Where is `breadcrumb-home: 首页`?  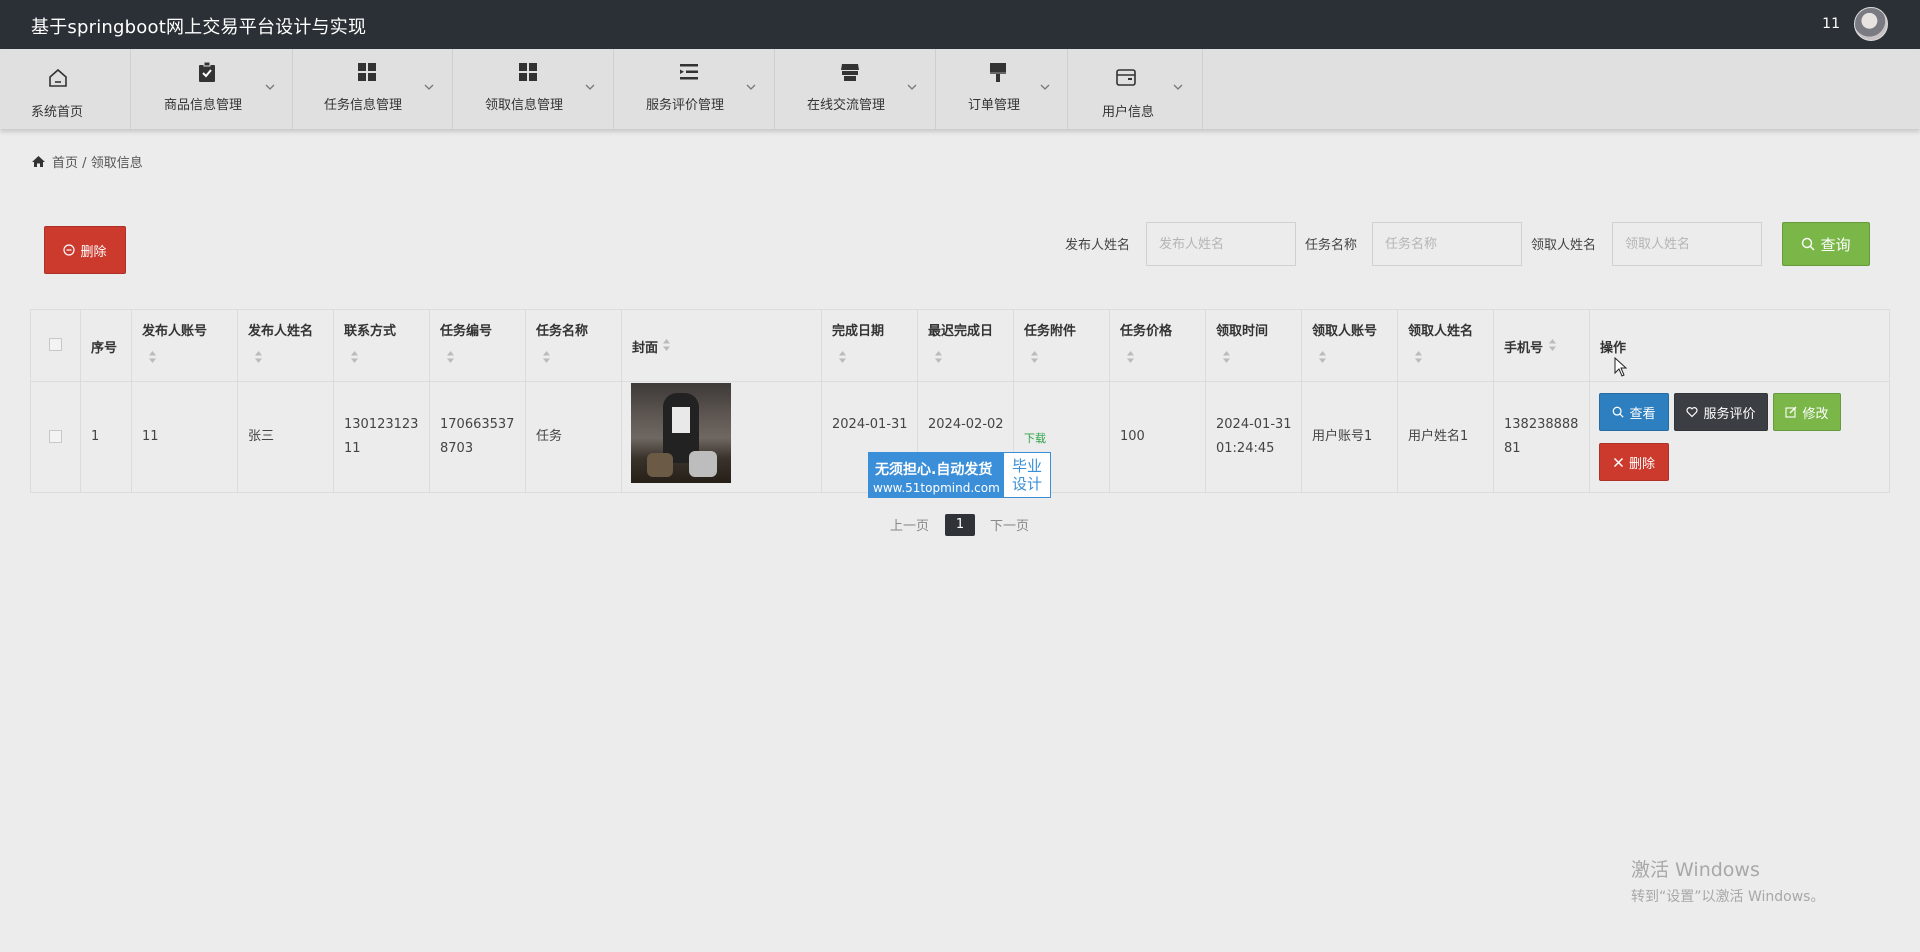
breadcrumb-home: 首页 is located at coordinates (65, 163).